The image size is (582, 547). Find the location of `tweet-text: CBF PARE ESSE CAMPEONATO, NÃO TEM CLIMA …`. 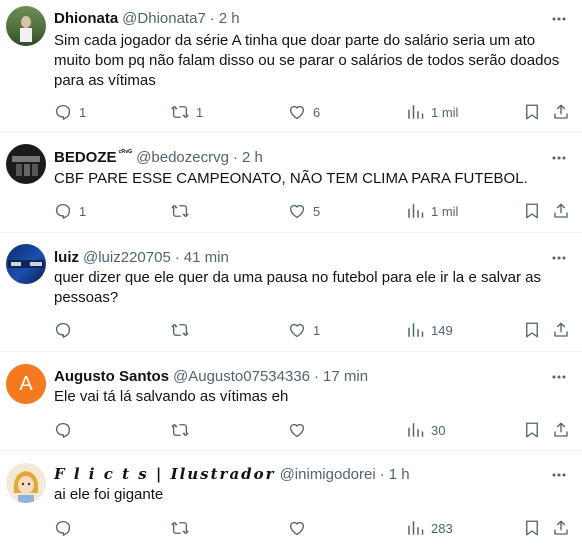

tweet-text: CBF PARE ESSE CAMPEONATO, NÃO TEM CLIMA … is located at coordinates (309, 179).